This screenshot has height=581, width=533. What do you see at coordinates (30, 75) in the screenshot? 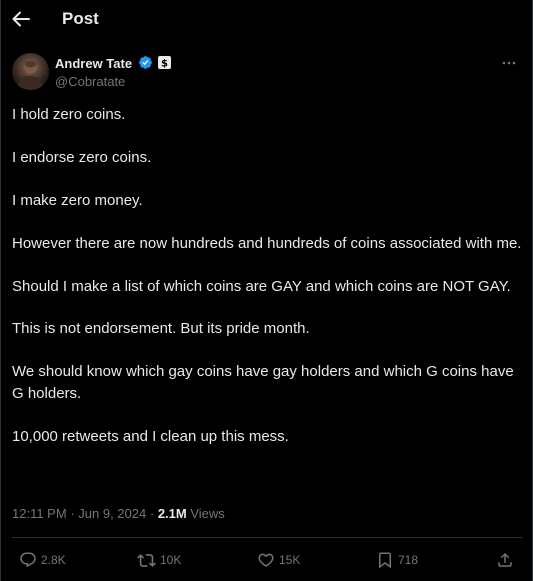
I see `avatar-silhouette` at bounding box center [30, 75].